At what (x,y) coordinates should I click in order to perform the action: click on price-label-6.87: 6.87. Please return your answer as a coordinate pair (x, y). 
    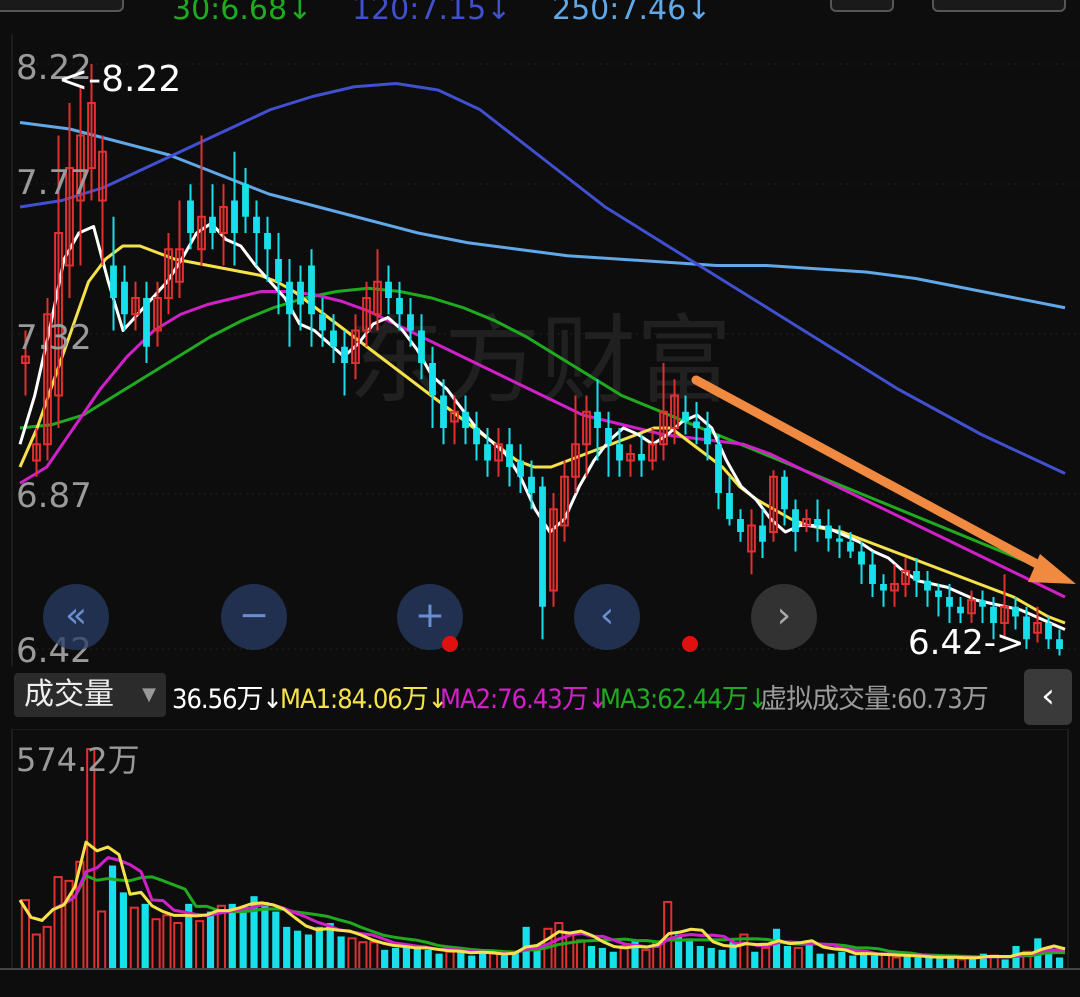
    Looking at the image, I should click on (54, 496).